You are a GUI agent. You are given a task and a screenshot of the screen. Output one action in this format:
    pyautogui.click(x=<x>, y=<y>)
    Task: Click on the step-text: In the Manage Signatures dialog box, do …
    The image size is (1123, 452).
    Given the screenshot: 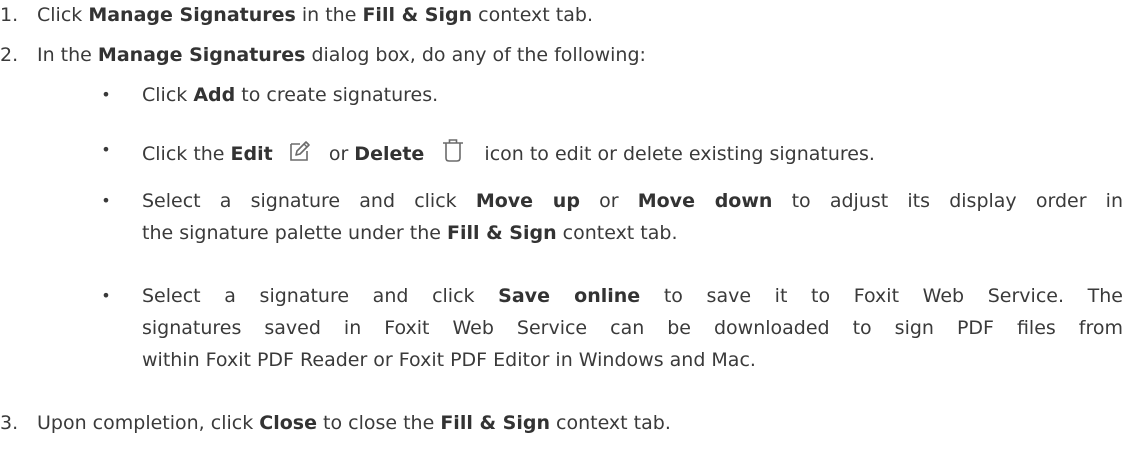 What is the action you would take?
    pyautogui.click(x=341, y=55)
    